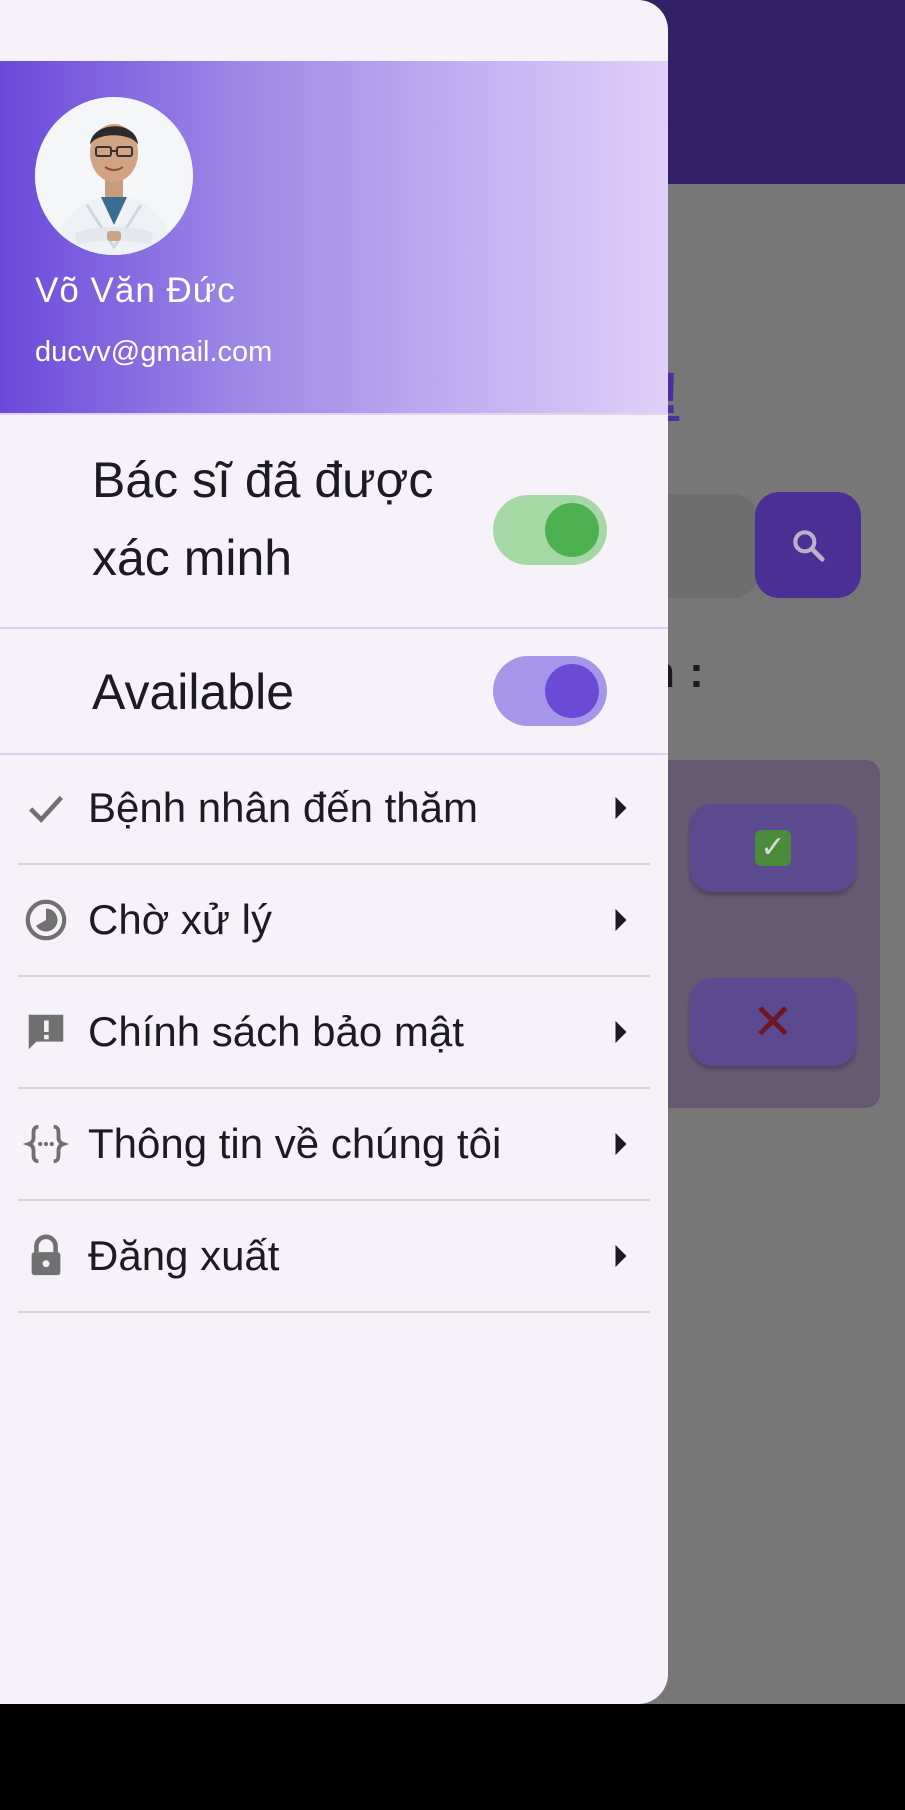  I want to click on user-email: ducvv@gmail.com, so click(154, 352).